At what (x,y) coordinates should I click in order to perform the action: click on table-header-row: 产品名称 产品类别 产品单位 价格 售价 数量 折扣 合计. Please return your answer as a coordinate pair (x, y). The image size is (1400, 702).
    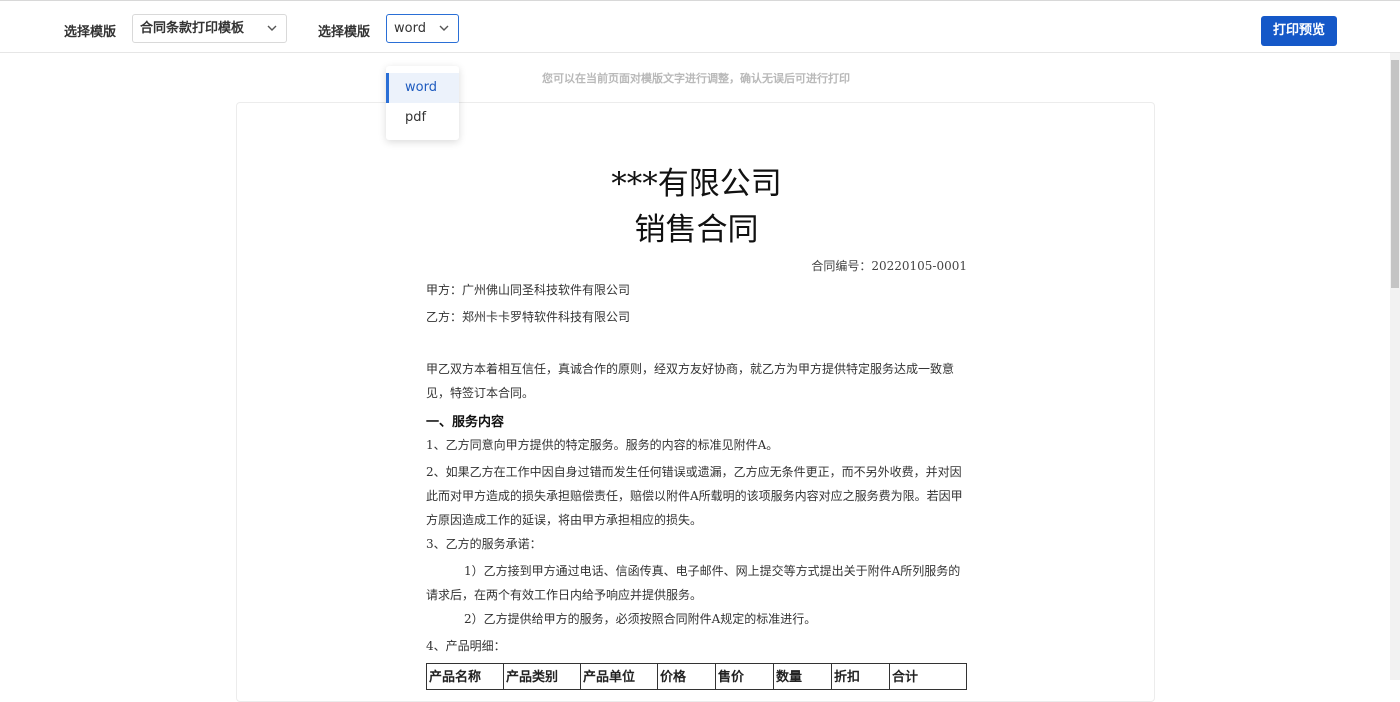
    Looking at the image, I should click on (696, 676).